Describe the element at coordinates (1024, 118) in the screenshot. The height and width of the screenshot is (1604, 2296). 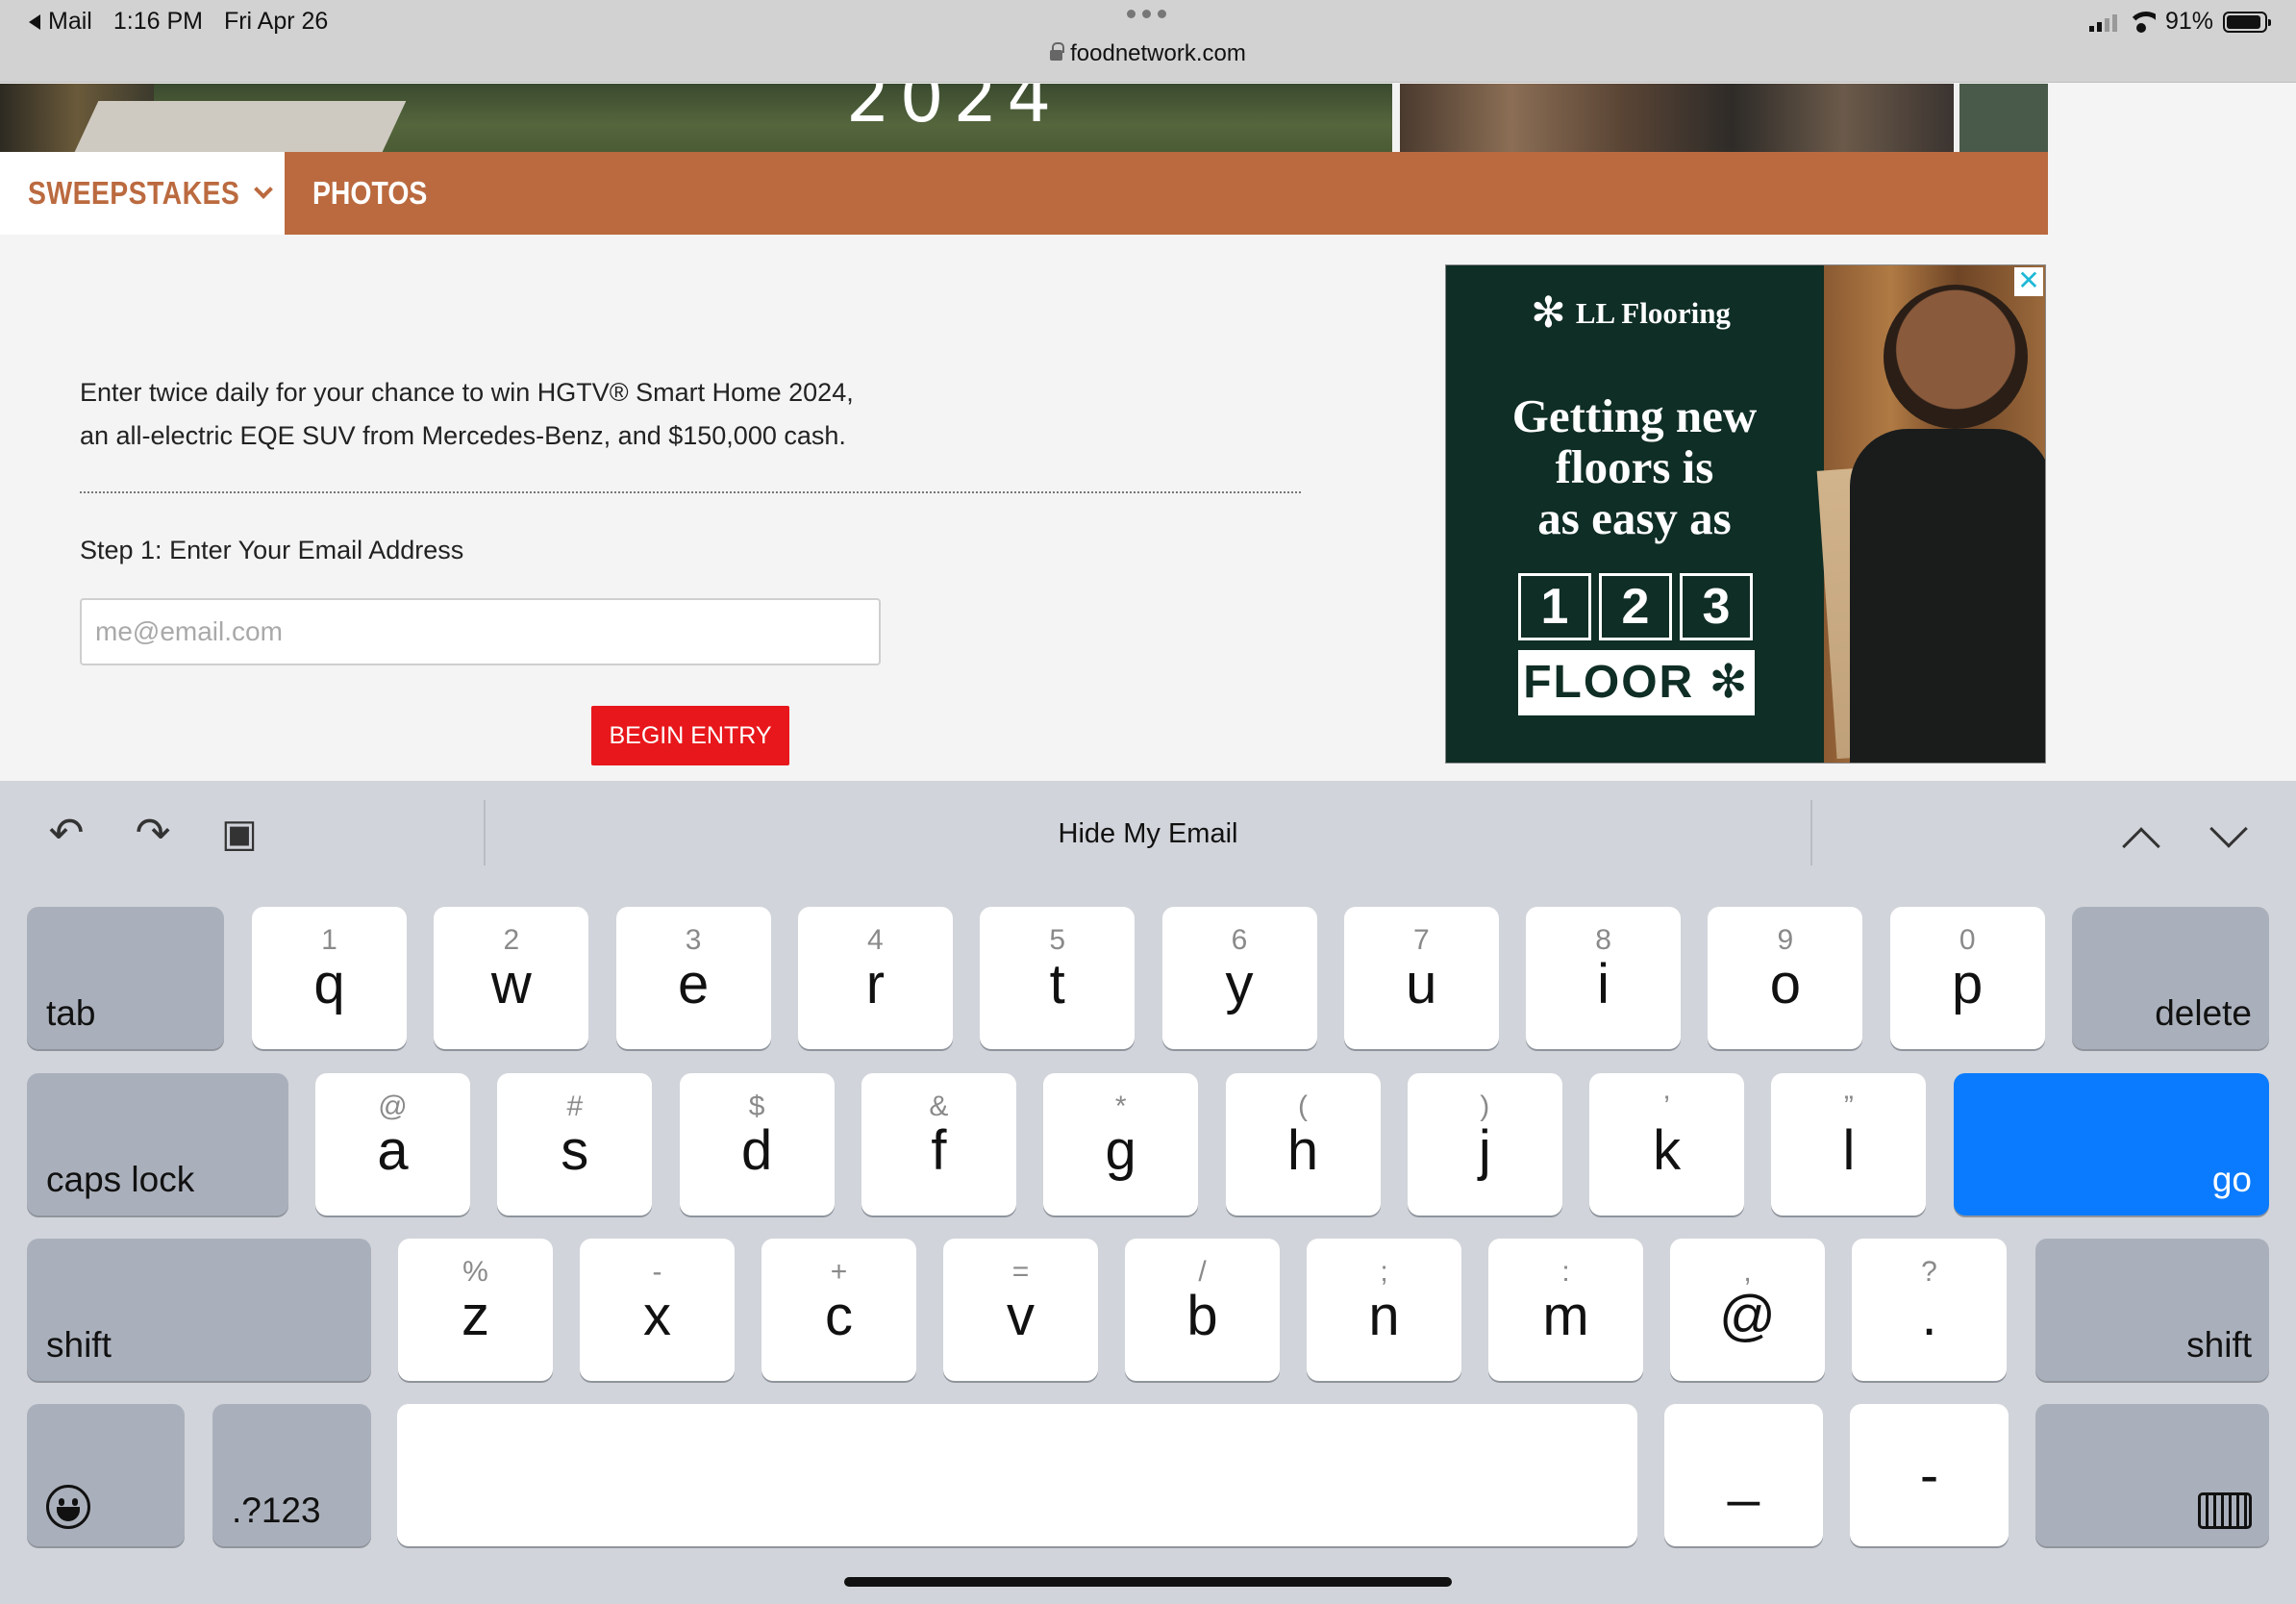
I see `hero-image: 2024` at that location.